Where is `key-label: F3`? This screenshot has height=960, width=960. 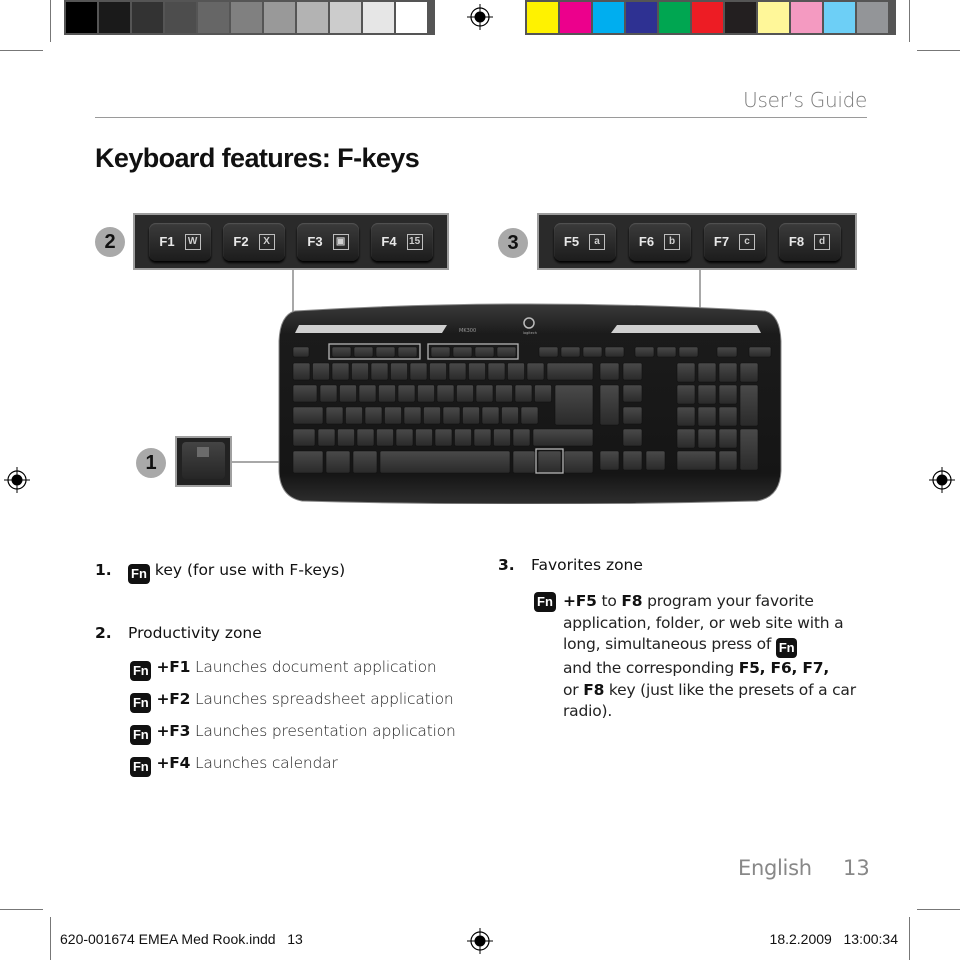
key-label: F3 is located at coordinates (315, 241).